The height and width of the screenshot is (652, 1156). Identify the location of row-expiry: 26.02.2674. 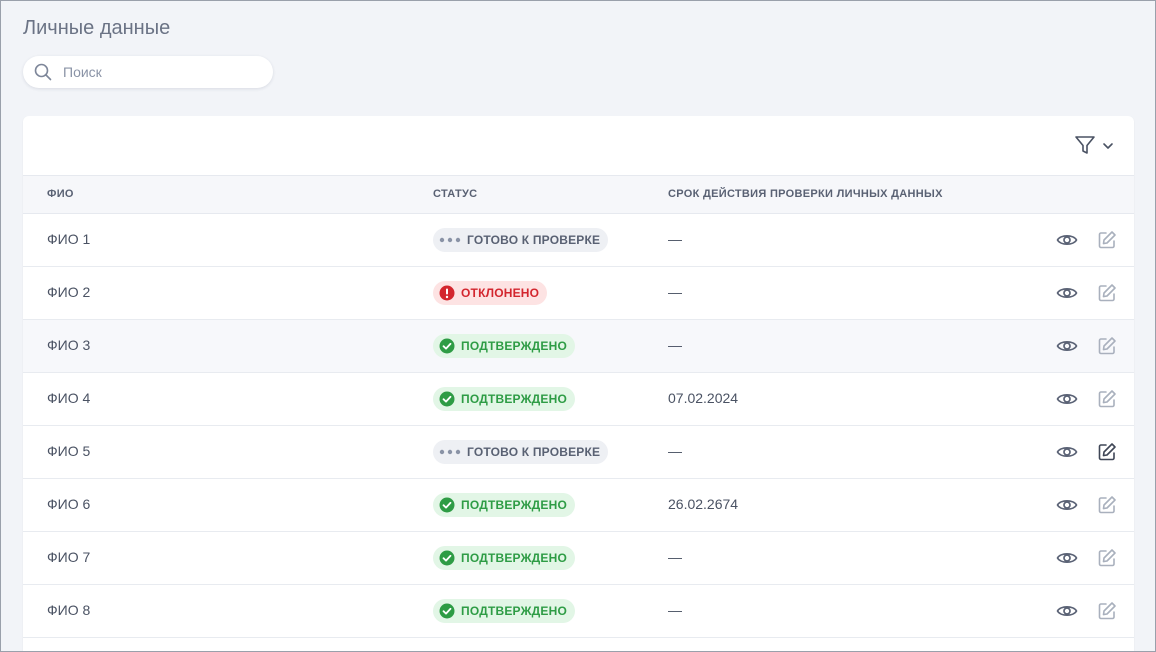
(703, 504).